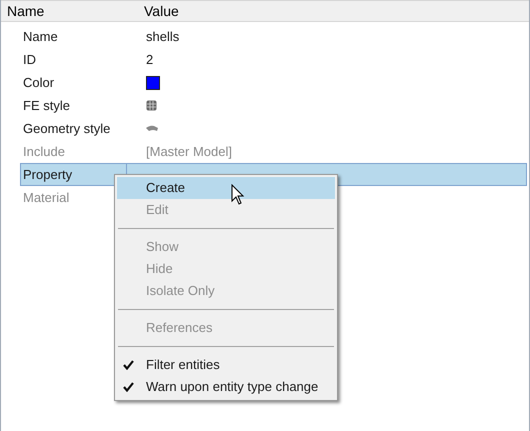  Describe the element at coordinates (66, 129) in the screenshot. I see `property-name: Geometry style` at that location.